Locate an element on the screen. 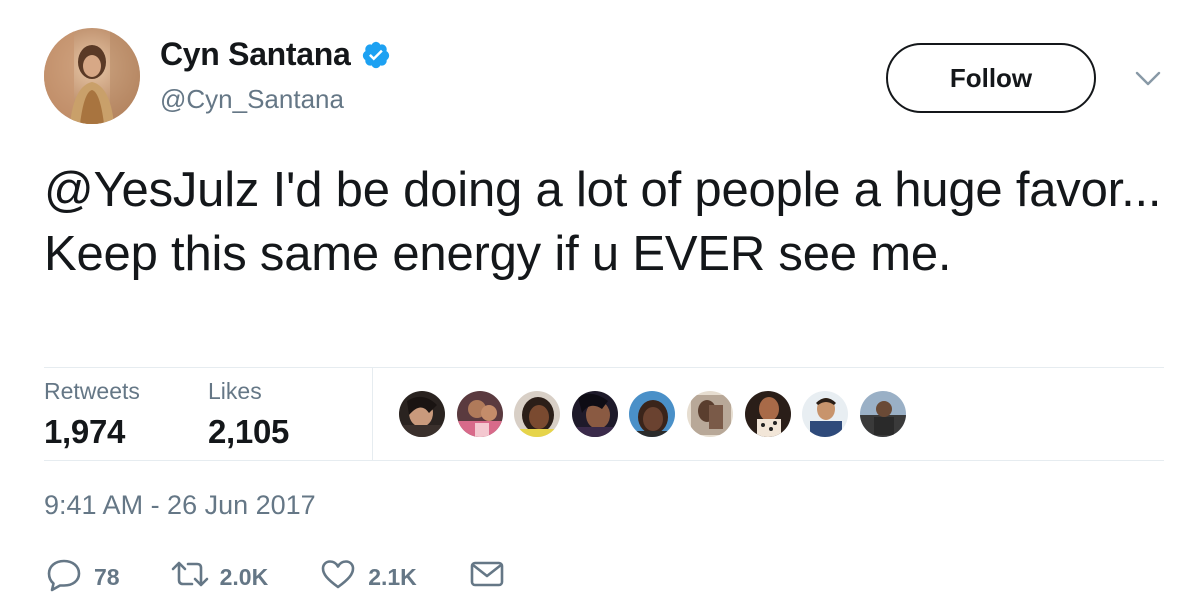 The image size is (1200, 614). likes-value: 2,105 is located at coordinates (249, 431).